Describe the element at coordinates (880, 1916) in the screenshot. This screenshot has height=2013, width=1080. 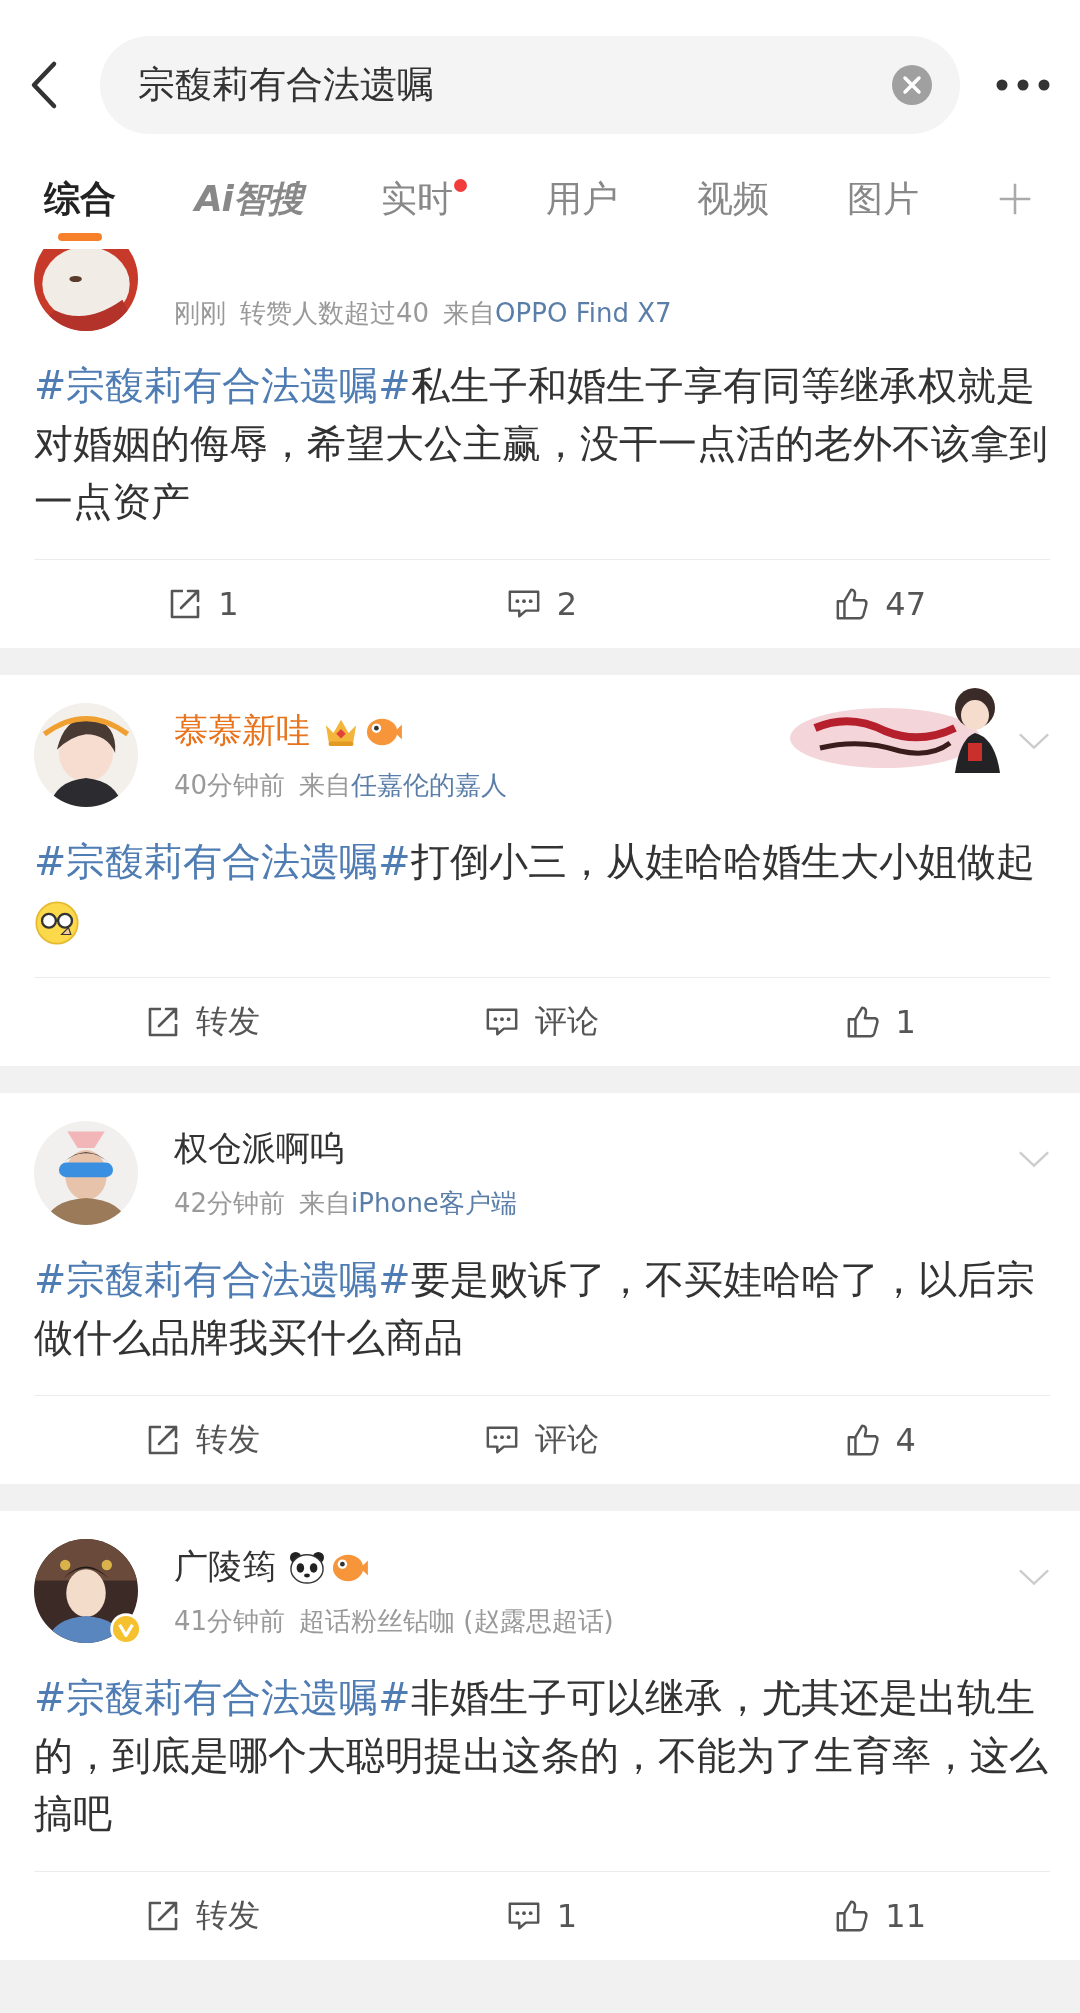
I see `like-button: 11` at that location.